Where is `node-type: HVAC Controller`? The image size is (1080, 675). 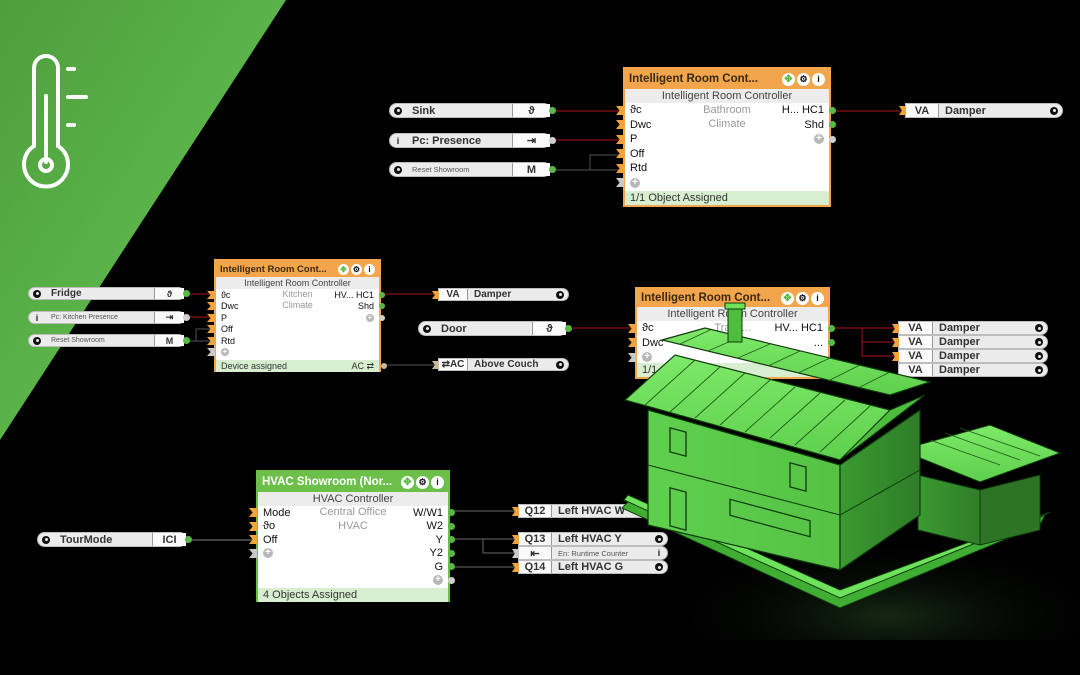
node-type: HVAC Controller is located at coordinates (353, 499).